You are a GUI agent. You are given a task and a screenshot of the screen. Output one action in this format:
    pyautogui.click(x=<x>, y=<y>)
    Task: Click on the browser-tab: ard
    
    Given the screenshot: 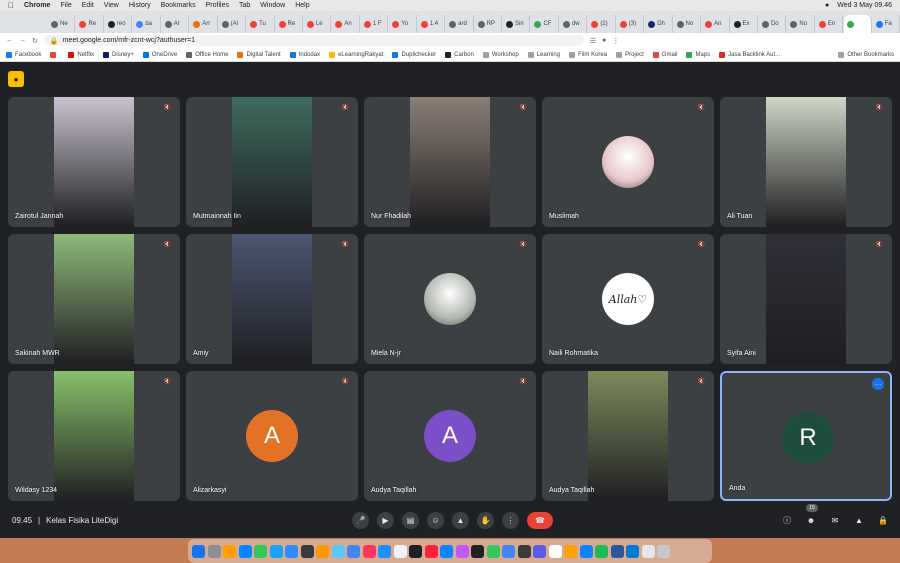 What is the action you would take?
    pyautogui.click(x=460, y=24)
    